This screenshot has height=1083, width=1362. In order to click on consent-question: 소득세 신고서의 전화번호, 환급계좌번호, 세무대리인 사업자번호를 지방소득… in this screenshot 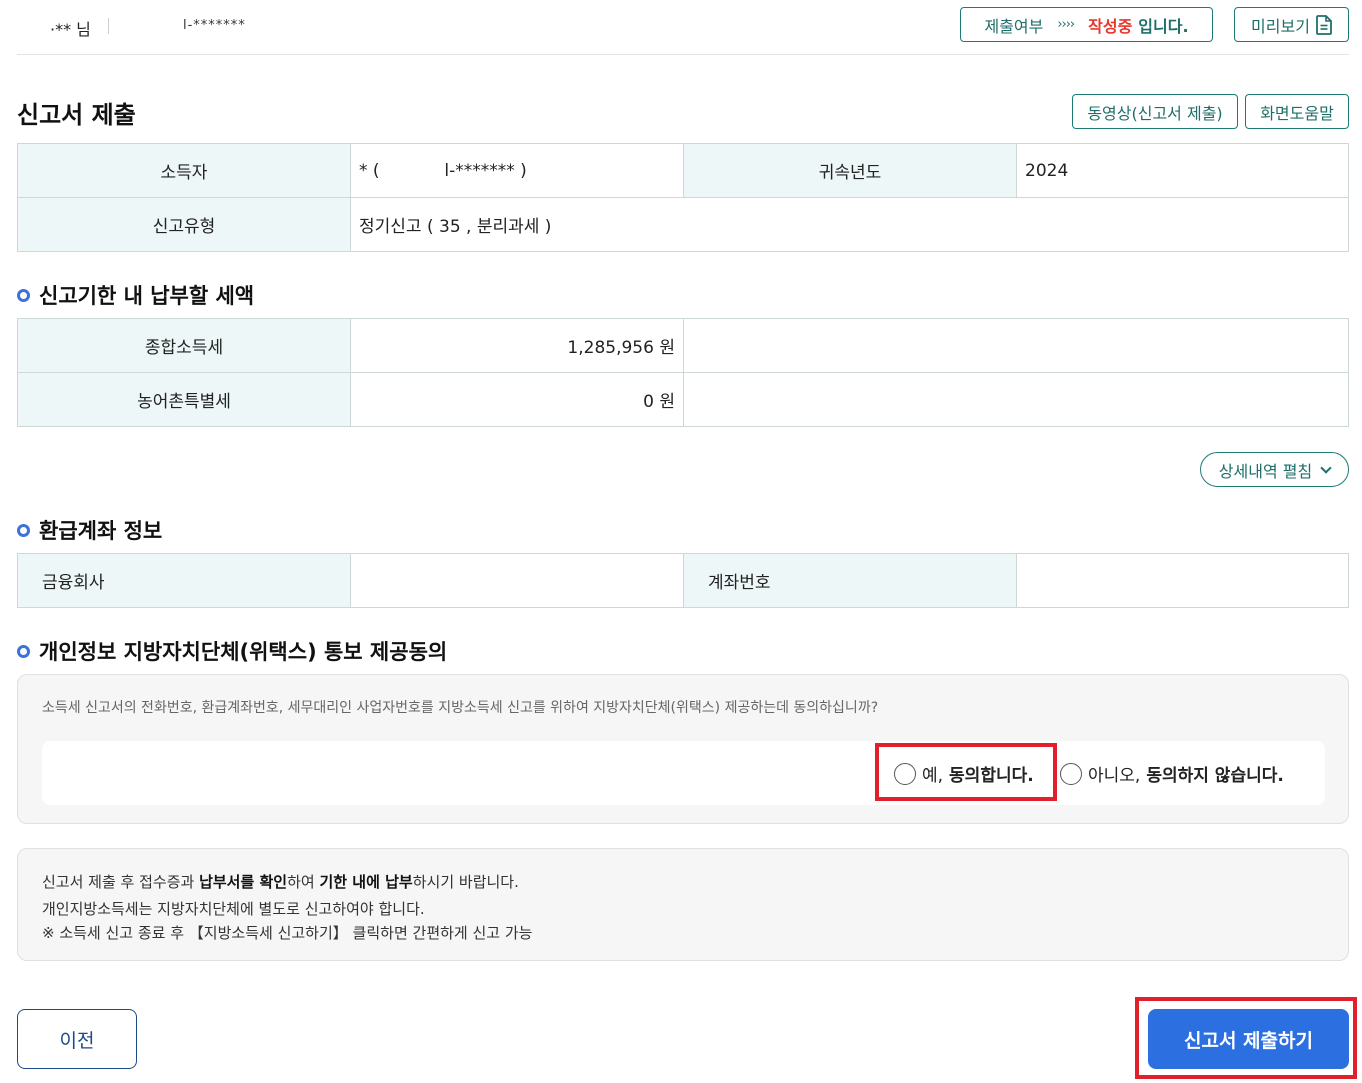, I will do `click(460, 708)`.